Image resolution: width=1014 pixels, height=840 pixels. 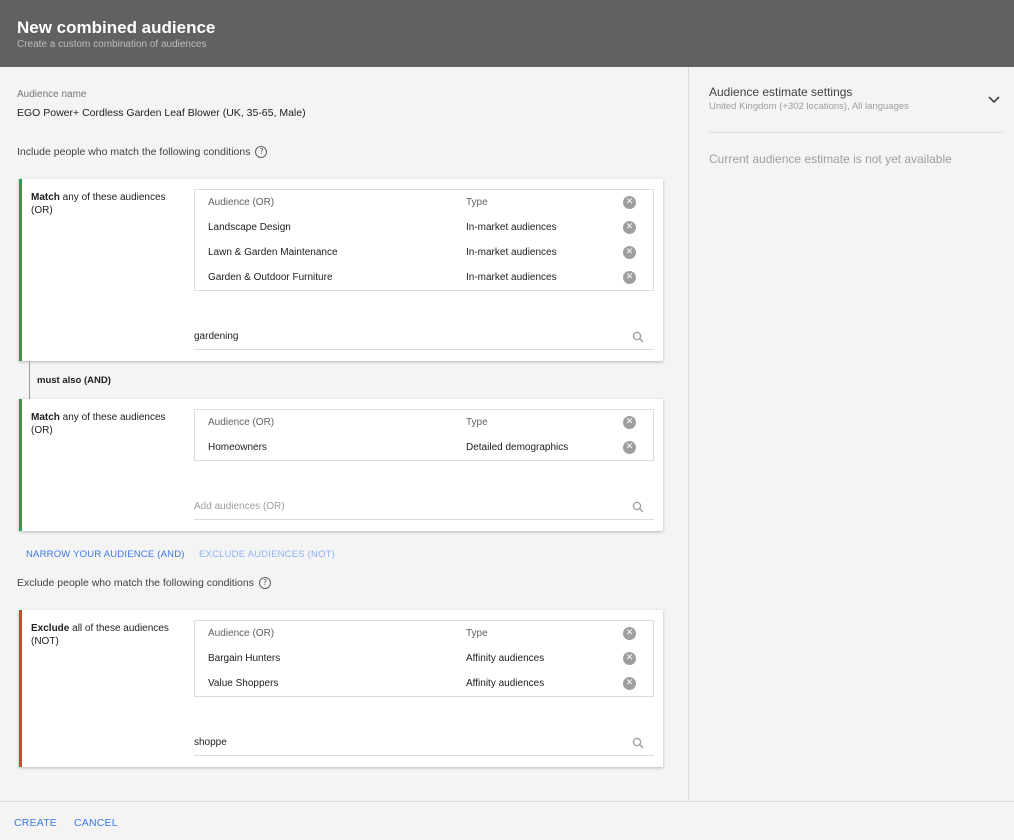 I want to click on audience-search-input: Add audiences (OR), so click(x=424, y=508).